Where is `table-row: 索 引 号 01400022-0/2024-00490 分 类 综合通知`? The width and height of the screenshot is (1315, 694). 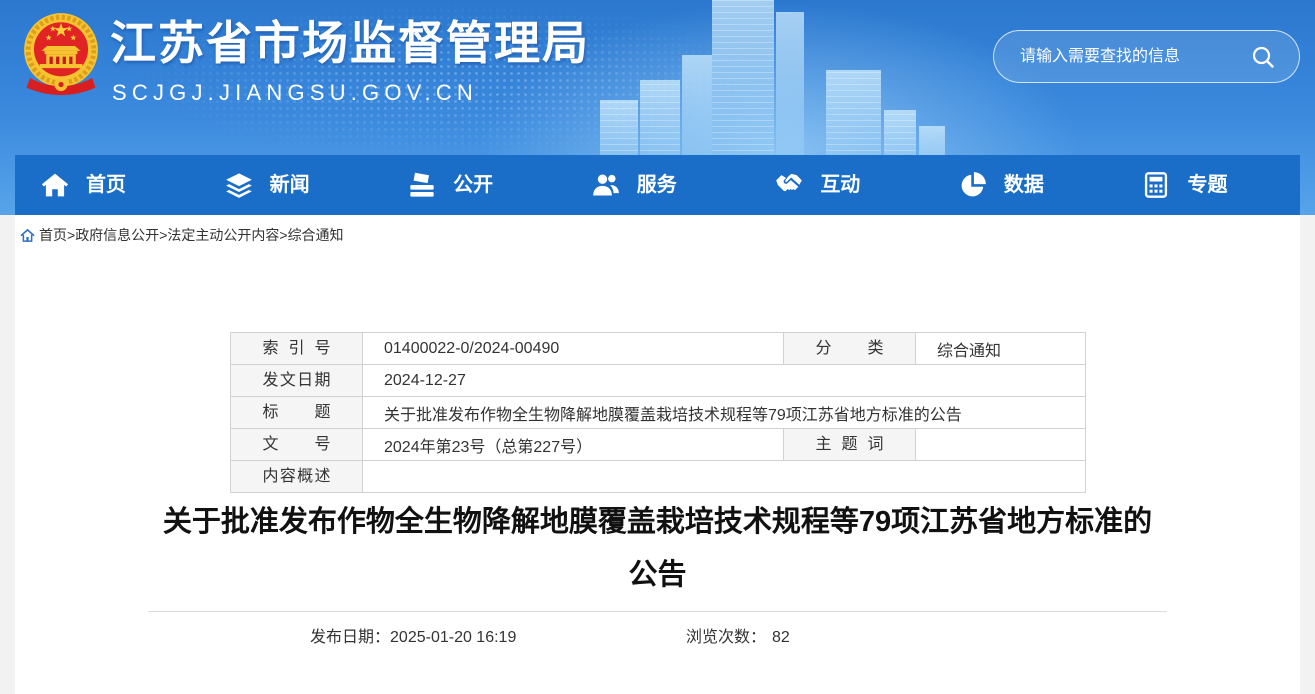 table-row: 索 引 号 01400022-0/2024-00490 分 类 综合通知 is located at coordinates (658, 348).